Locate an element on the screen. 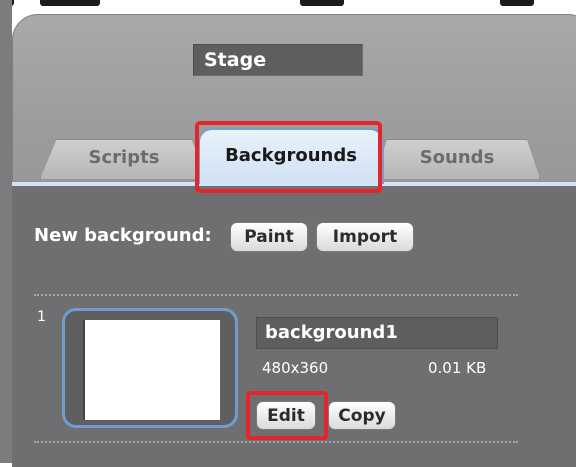 Image resolution: width=576 pixels, height=467 pixels. paint-button: Paint is located at coordinates (269, 237).